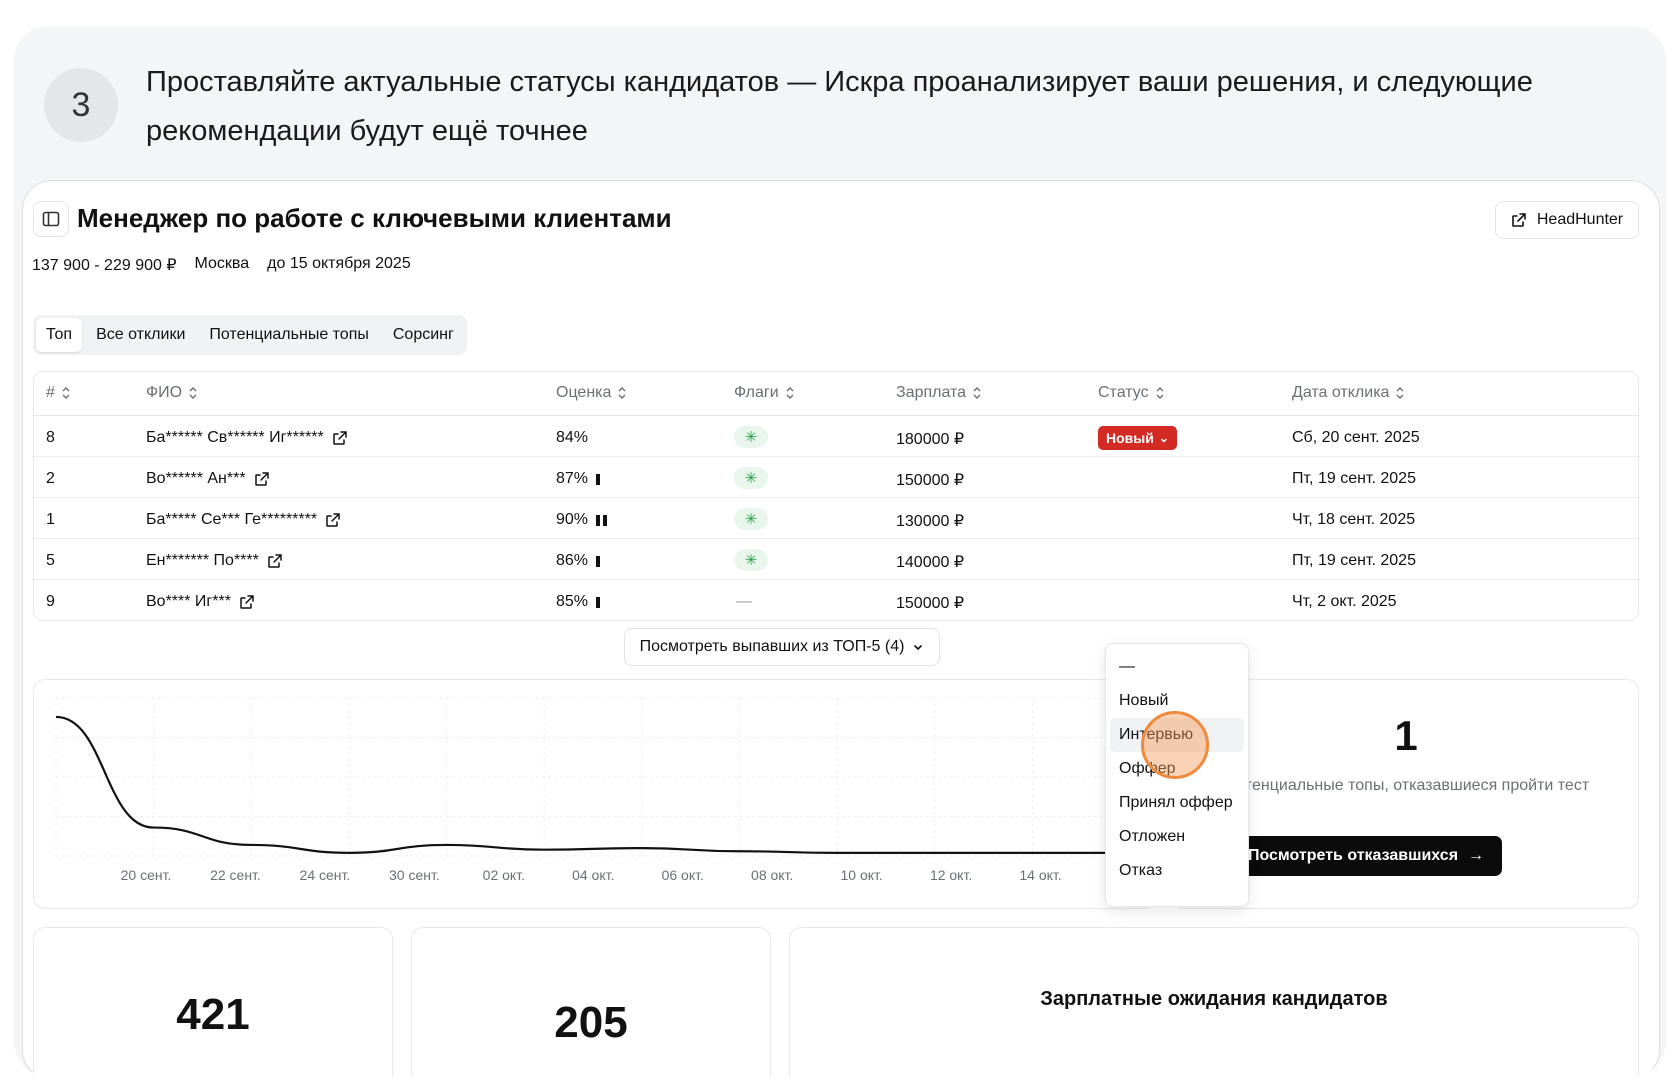 This screenshot has height=1091, width=1680. Describe the element at coordinates (104, 265) in the screenshot. I see `salary-range: 137 900 - 229 900 ₽` at that location.